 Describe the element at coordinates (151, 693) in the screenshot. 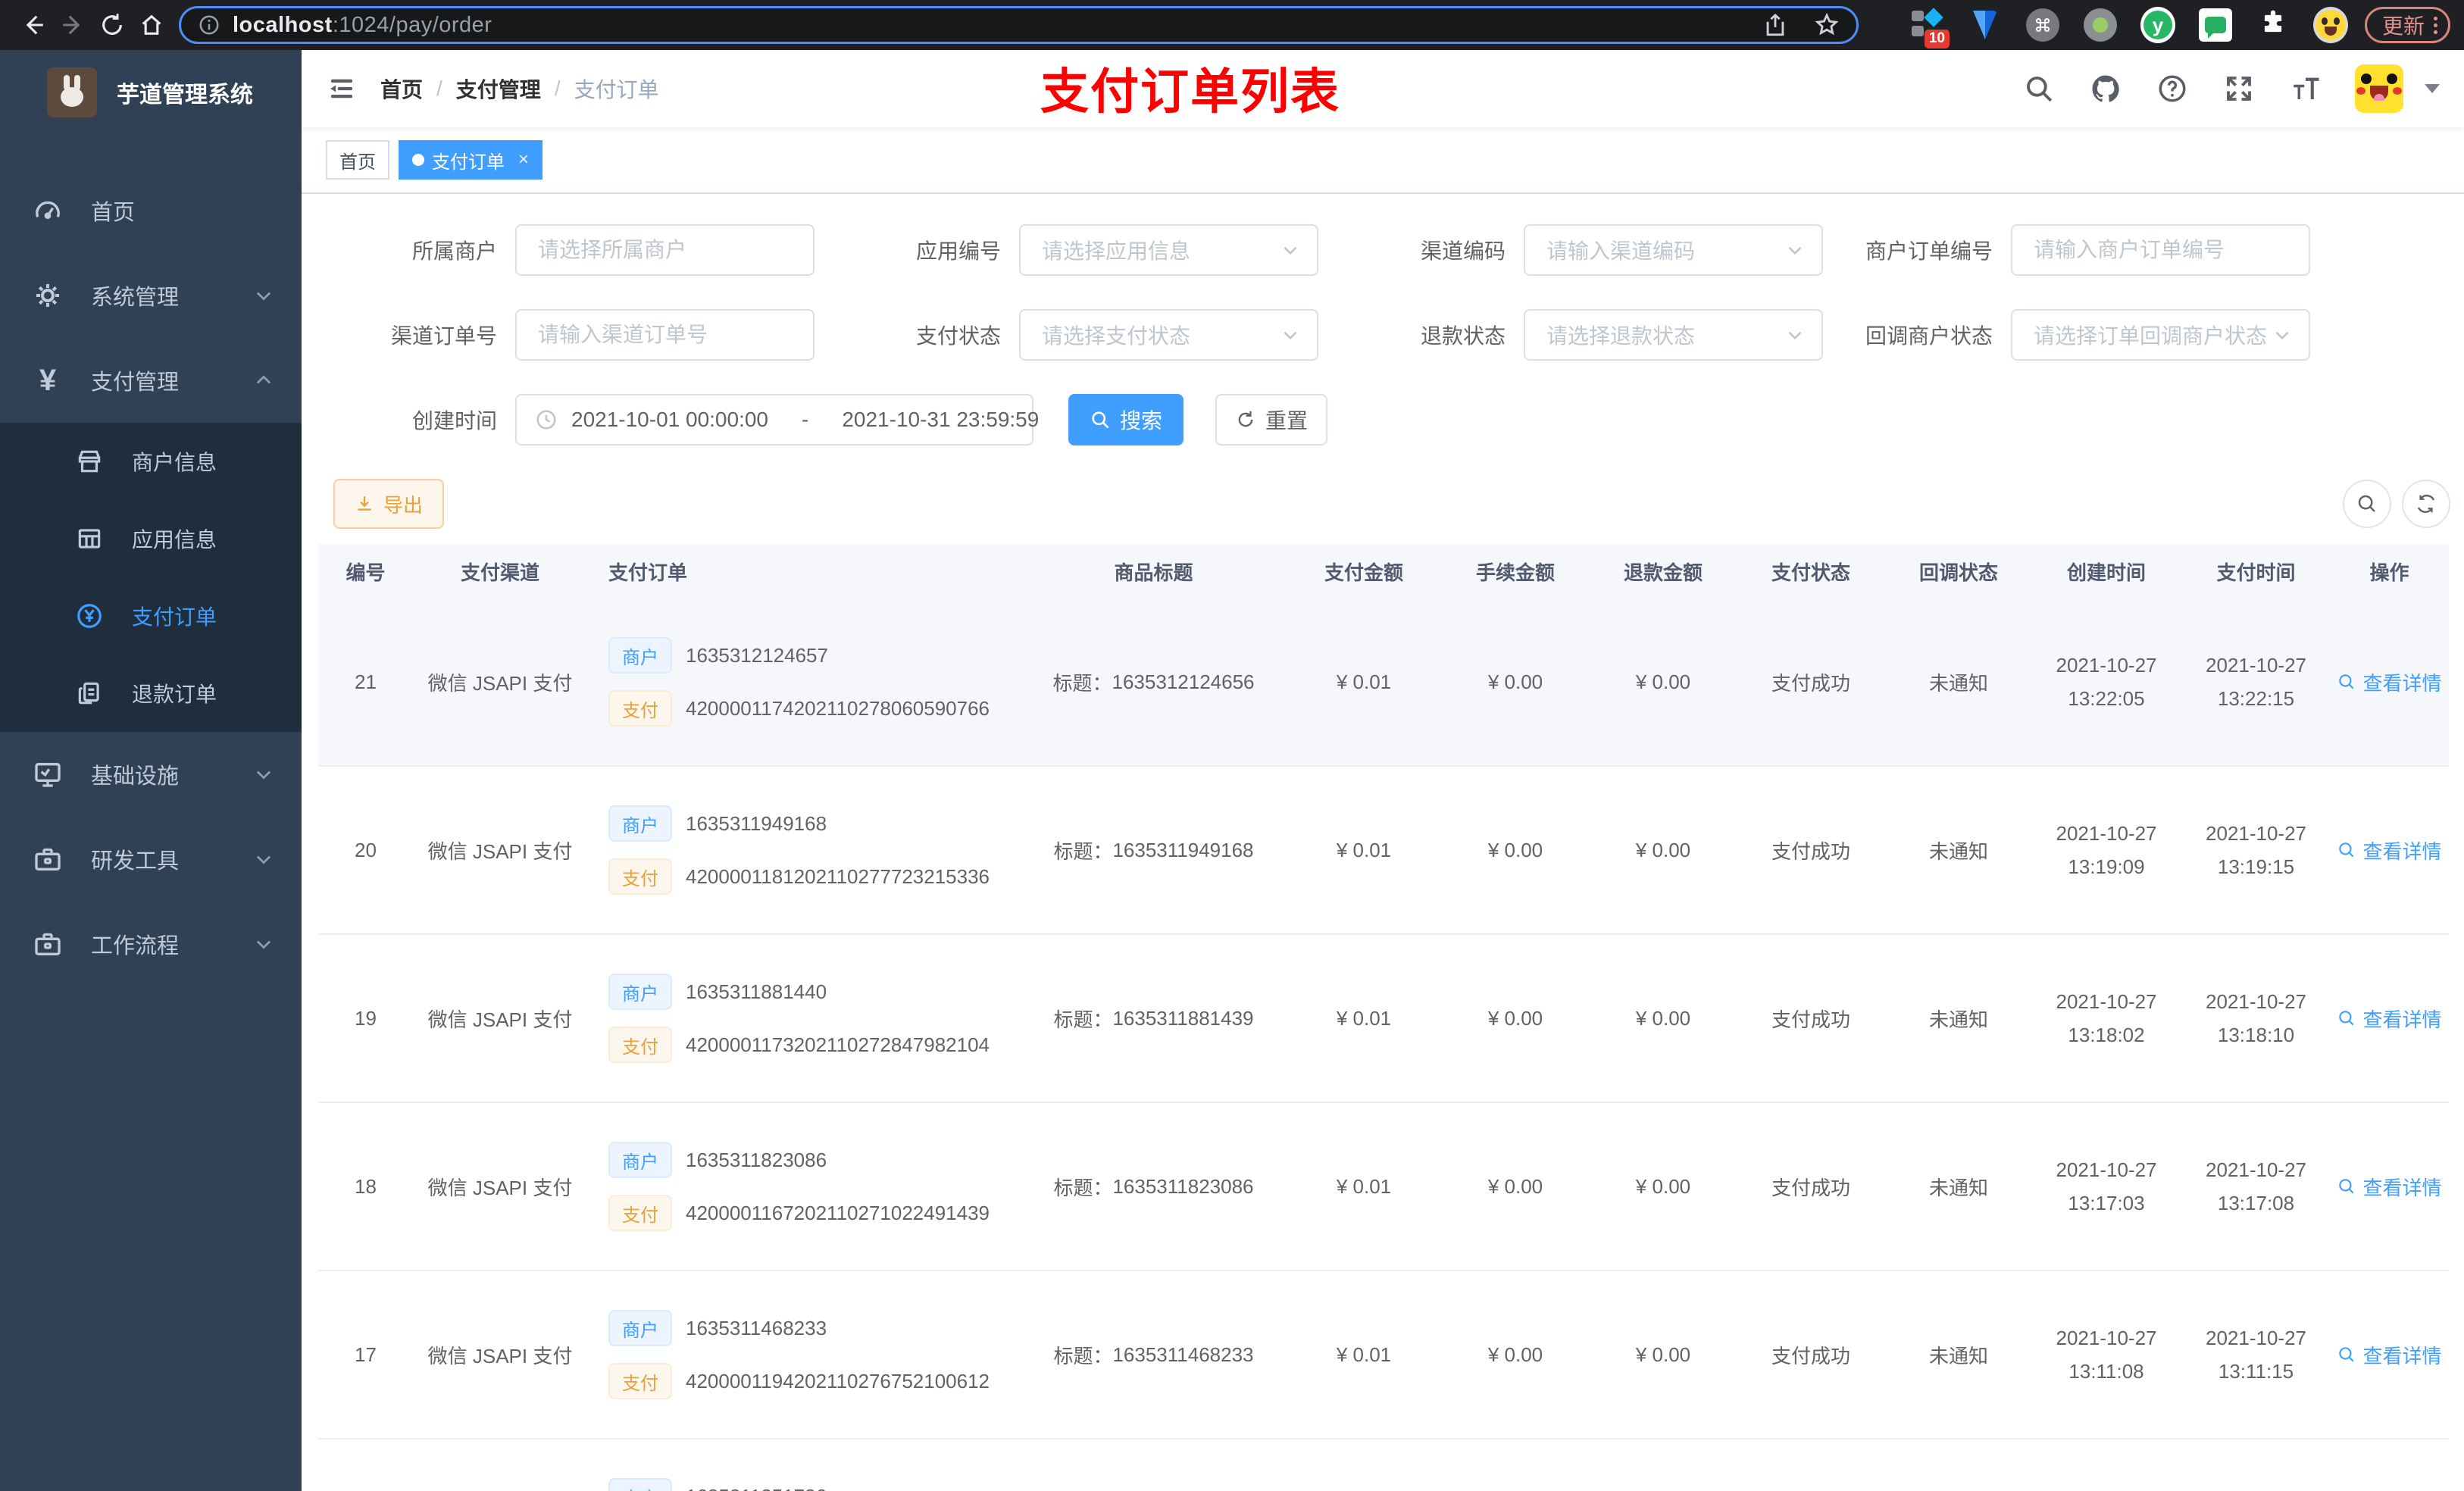

I see `sidebar-item-refund-order: 退款订单` at that location.